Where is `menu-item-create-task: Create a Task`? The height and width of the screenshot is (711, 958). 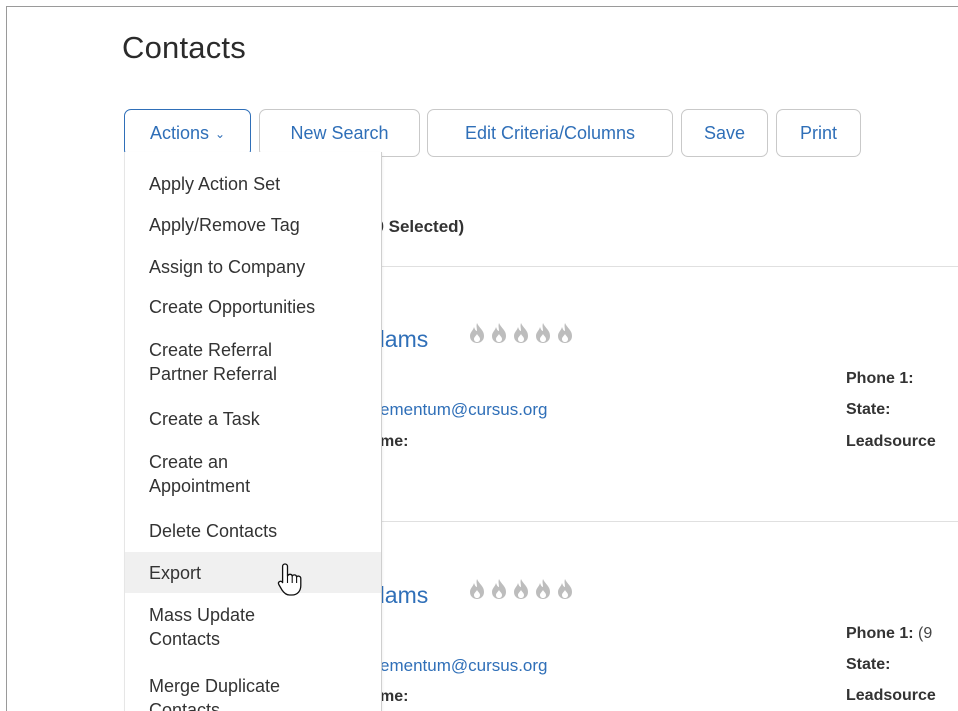 menu-item-create-task: Create a Task is located at coordinates (253, 419).